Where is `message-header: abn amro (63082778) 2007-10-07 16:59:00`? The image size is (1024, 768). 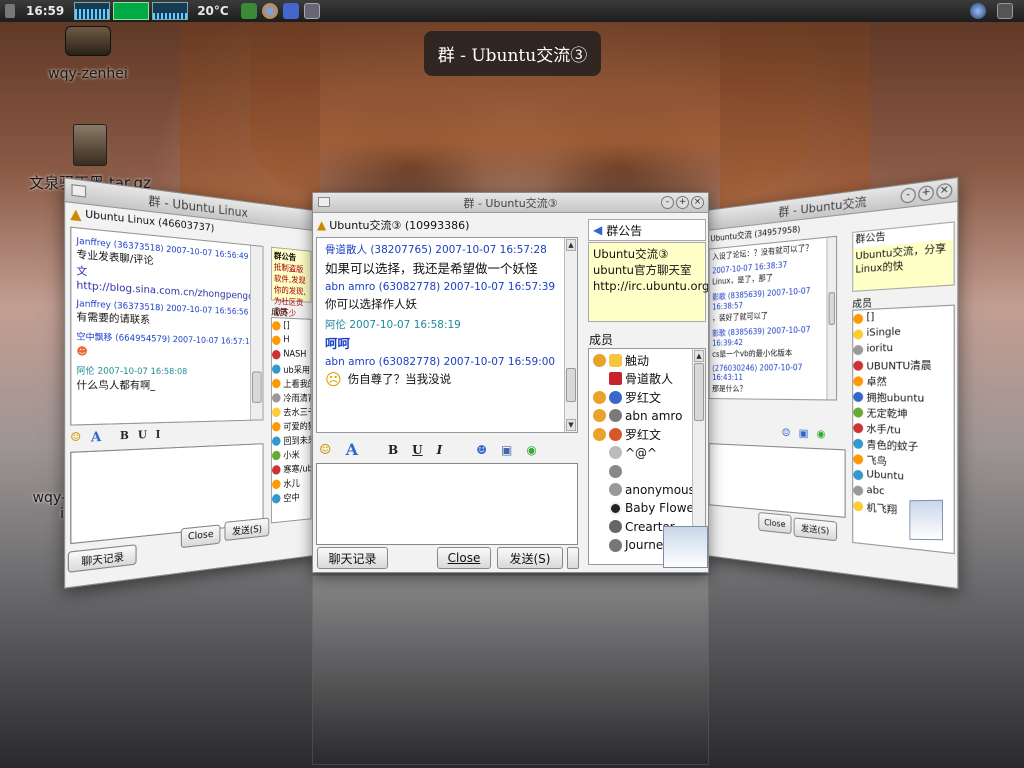
message-header: abn amro (63082778) 2007-10-07 16:59:00 is located at coordinates (440, 362).